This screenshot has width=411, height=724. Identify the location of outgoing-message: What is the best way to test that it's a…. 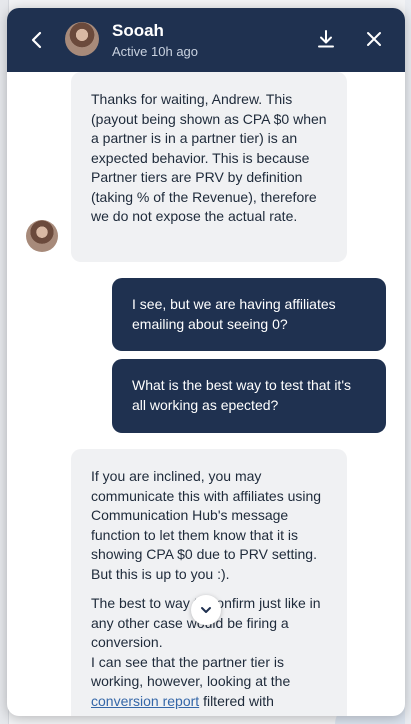
(249, 396).